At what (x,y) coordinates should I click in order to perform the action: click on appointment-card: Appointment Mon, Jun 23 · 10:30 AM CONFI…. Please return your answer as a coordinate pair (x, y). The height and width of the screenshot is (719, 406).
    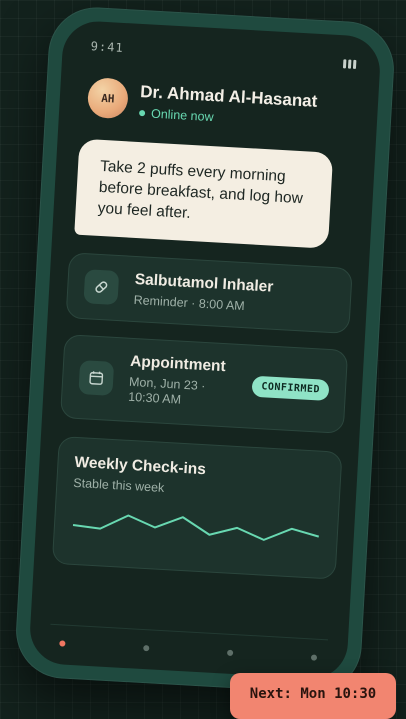
    Looking at the image, I should click on (204, 384).